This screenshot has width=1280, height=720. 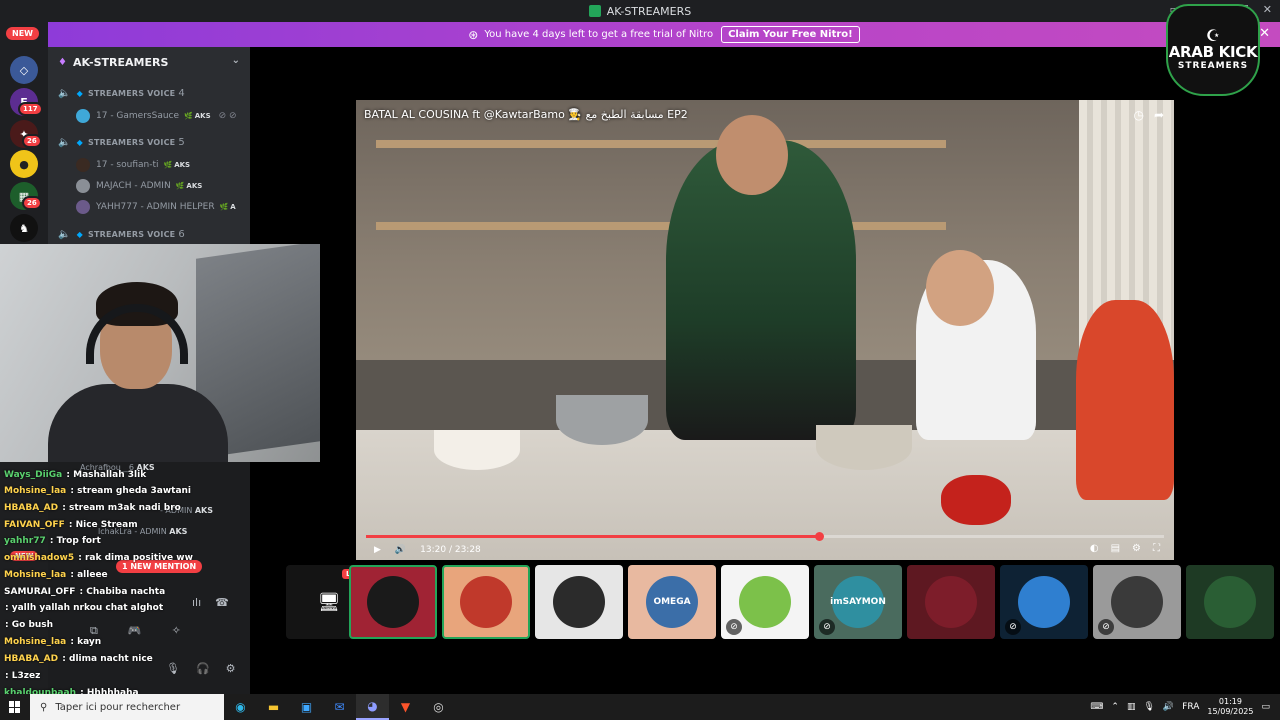 What do you see at coordinates (1096, 707) in the screenshot?
I see `keyboard-icon: ⌨` at bounding box center [1096, 707].